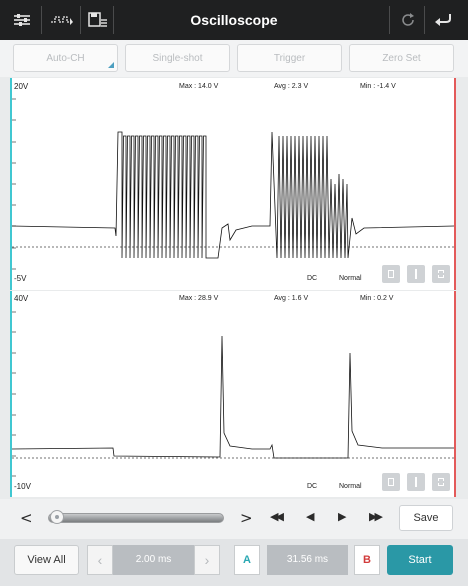 The image size is (468, 586). What do you see at coordinates (416, 482) in the screenshot?
I see `channel2-vertical-scale-icon` at bounding box center [416, 482].